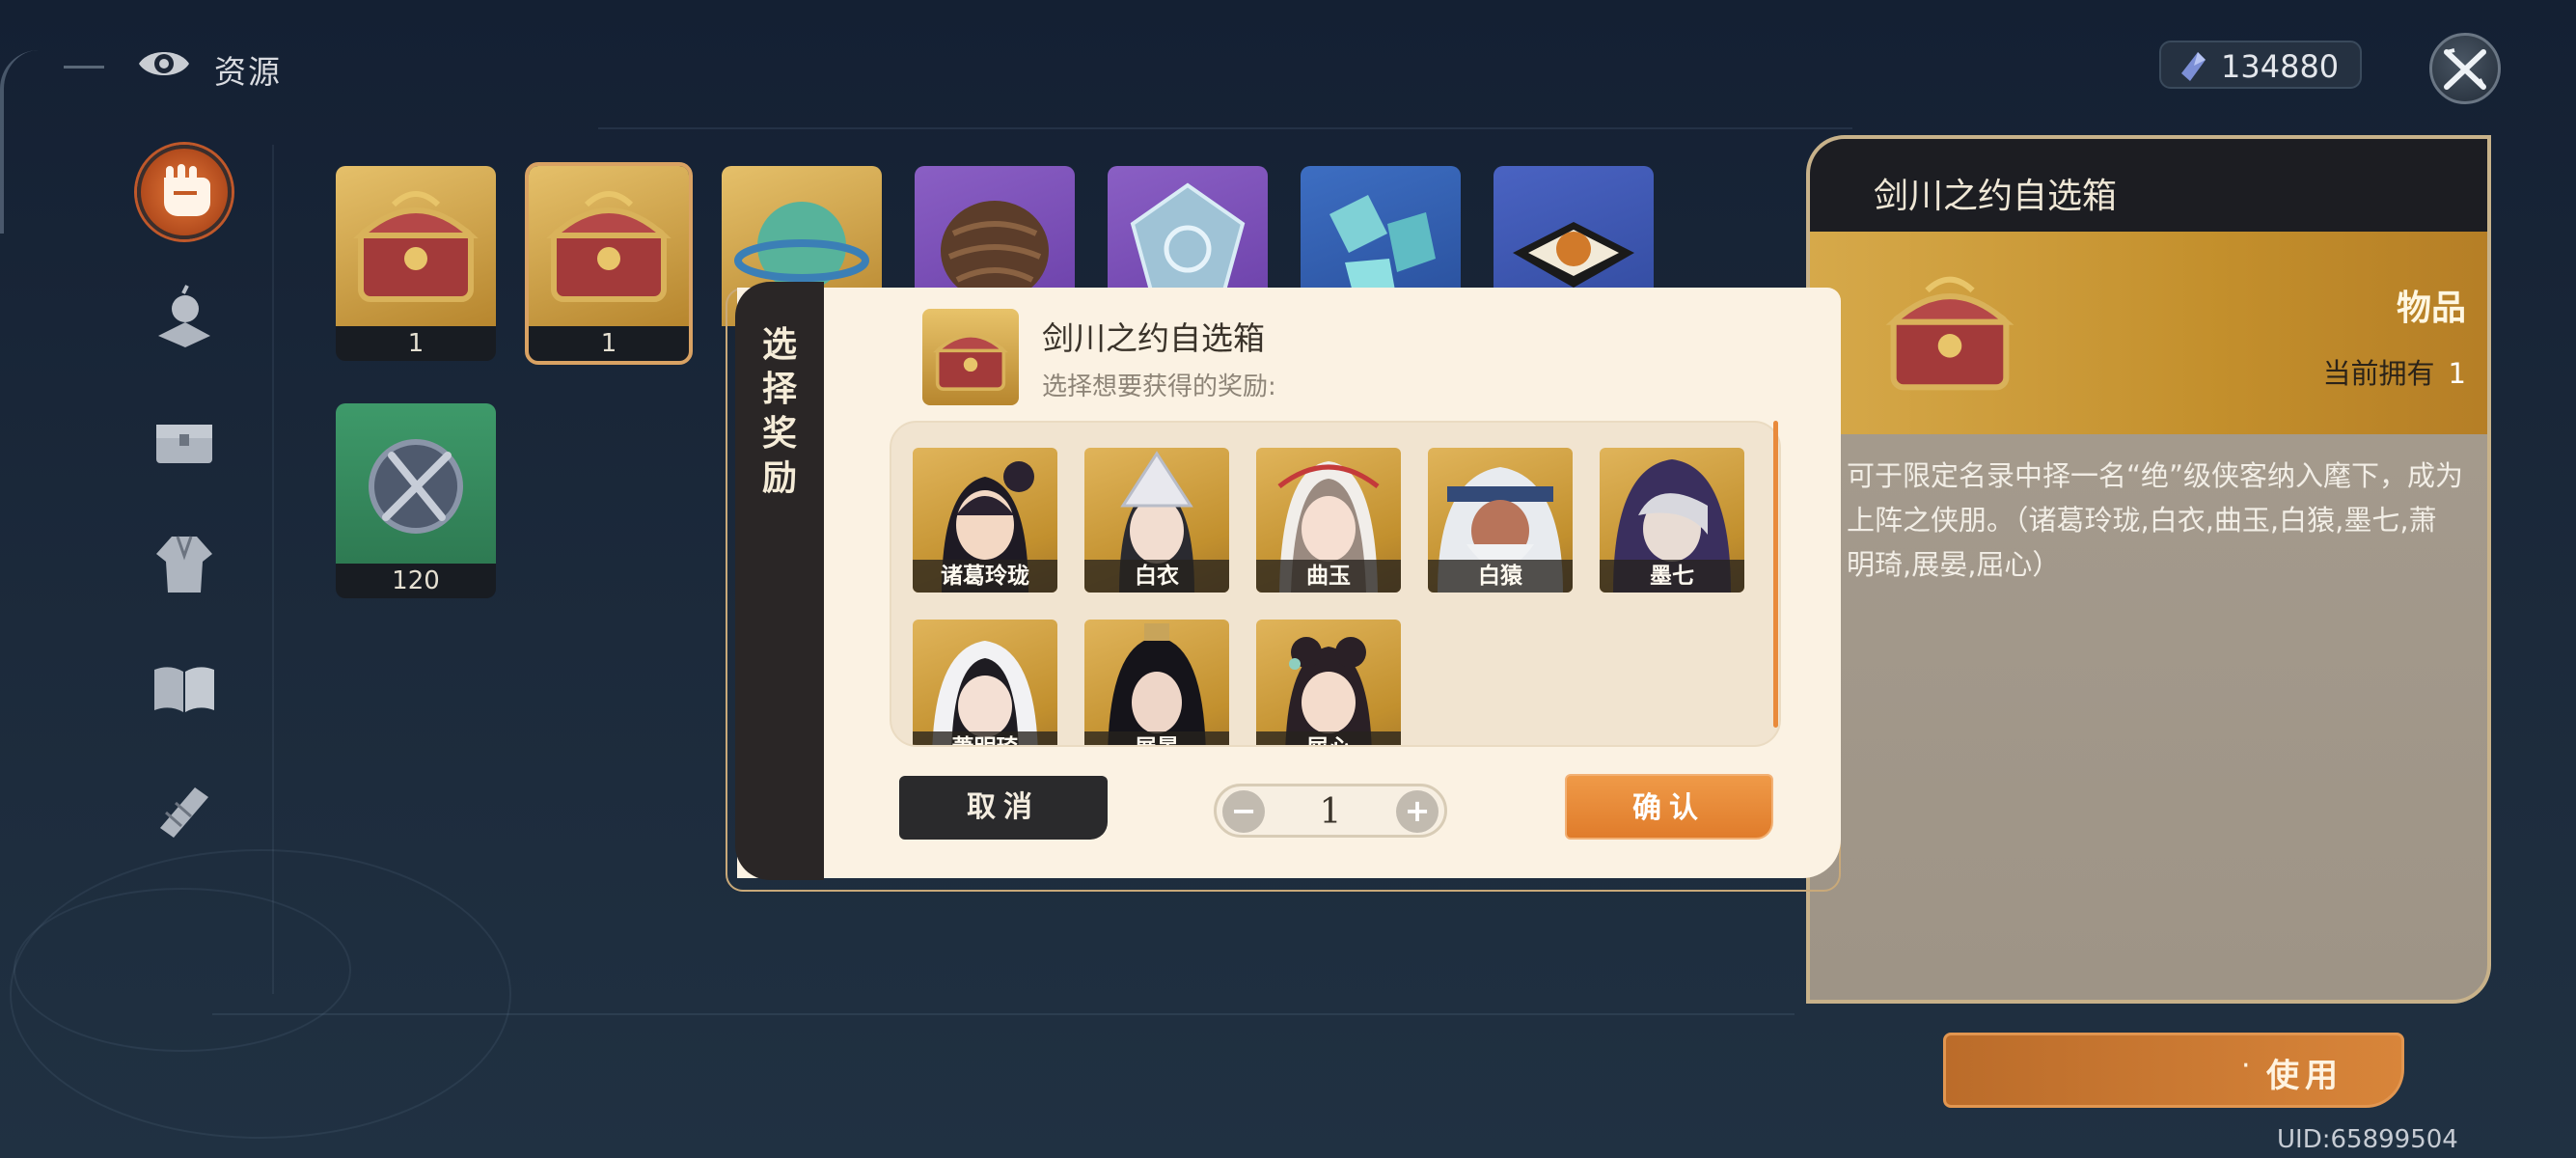 The height and width of the screenshot is (1158, 2576). What do you see at coordinates (1501, 576) in the screenshot?
I see `hero-name: 白猿` at bounding box center [1501, 576].